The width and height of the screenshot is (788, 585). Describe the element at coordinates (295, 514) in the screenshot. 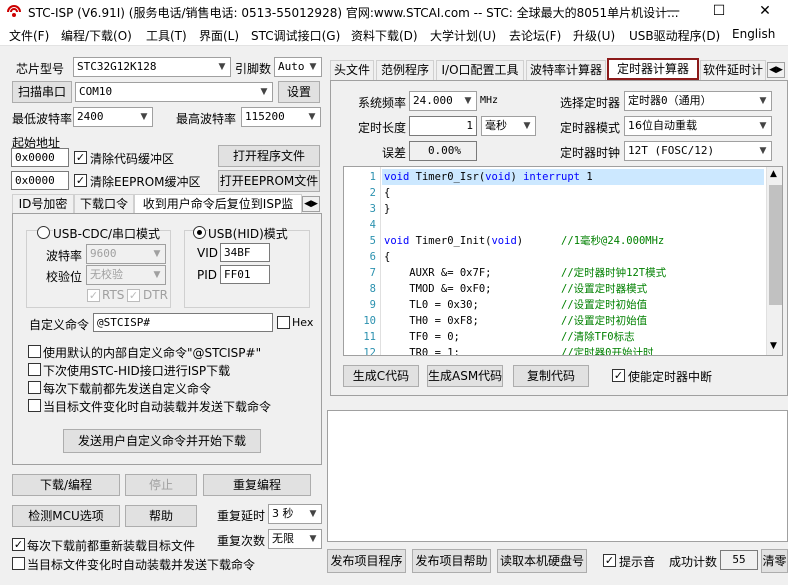

I see `repeat-delay-select: 3 秒 ▼` at that location.